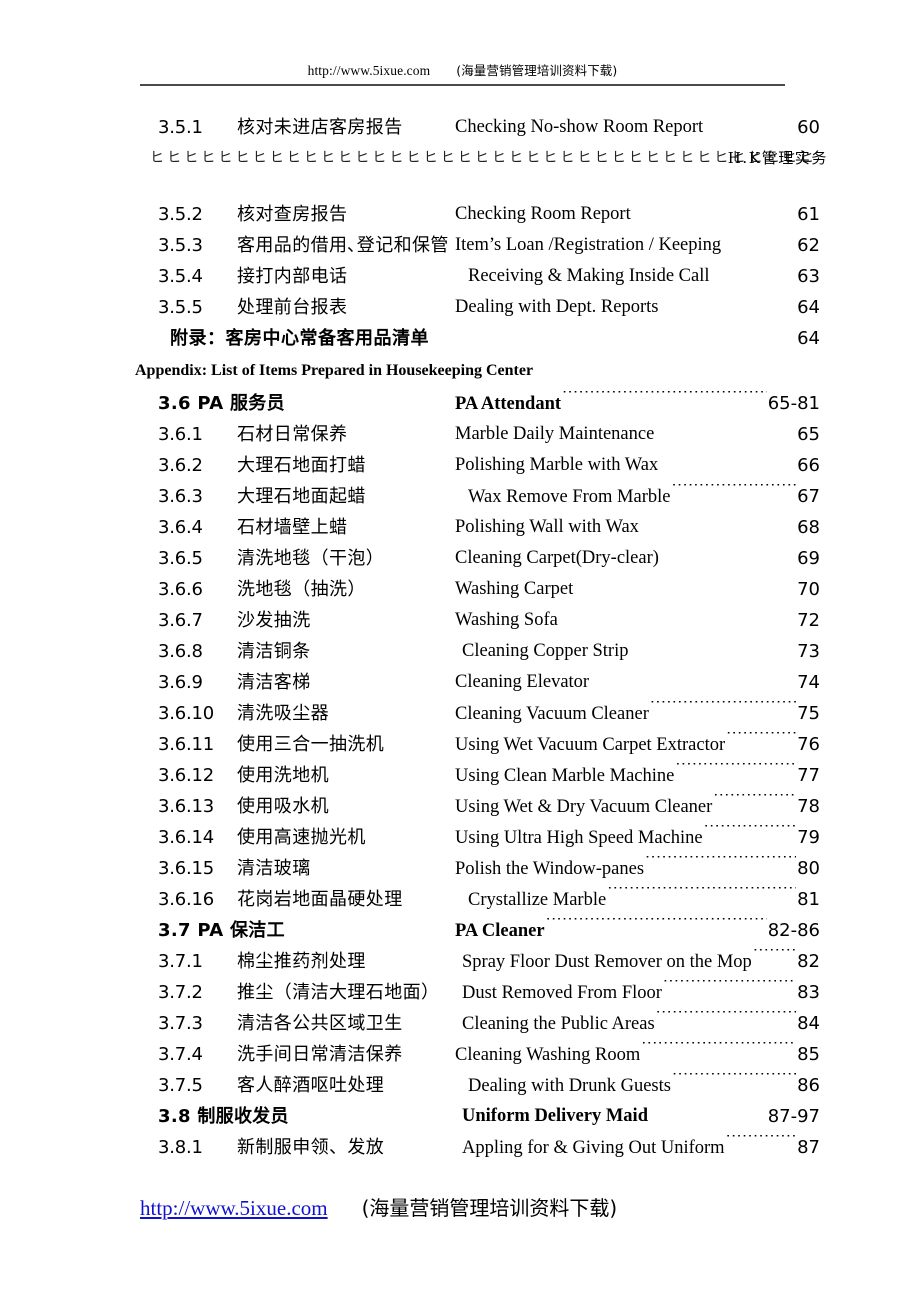 The width and height of the screenshot is (920, 1302). Describe the element at coordinates (793, 1116) in the screenshot. I see `entry-page-number: 87-97` at that location.